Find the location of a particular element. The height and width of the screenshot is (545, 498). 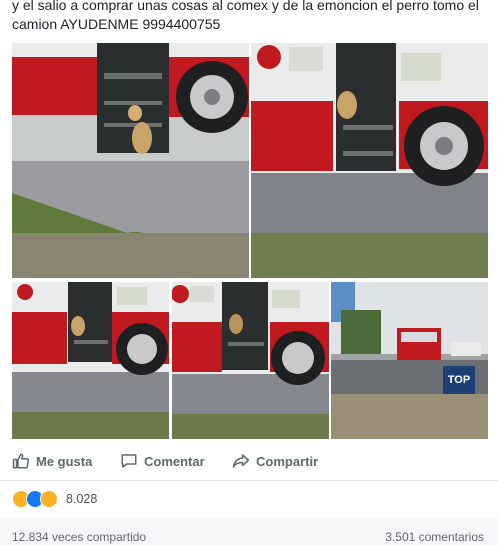

share-button: Compartir is located at coordinates (275, 461).